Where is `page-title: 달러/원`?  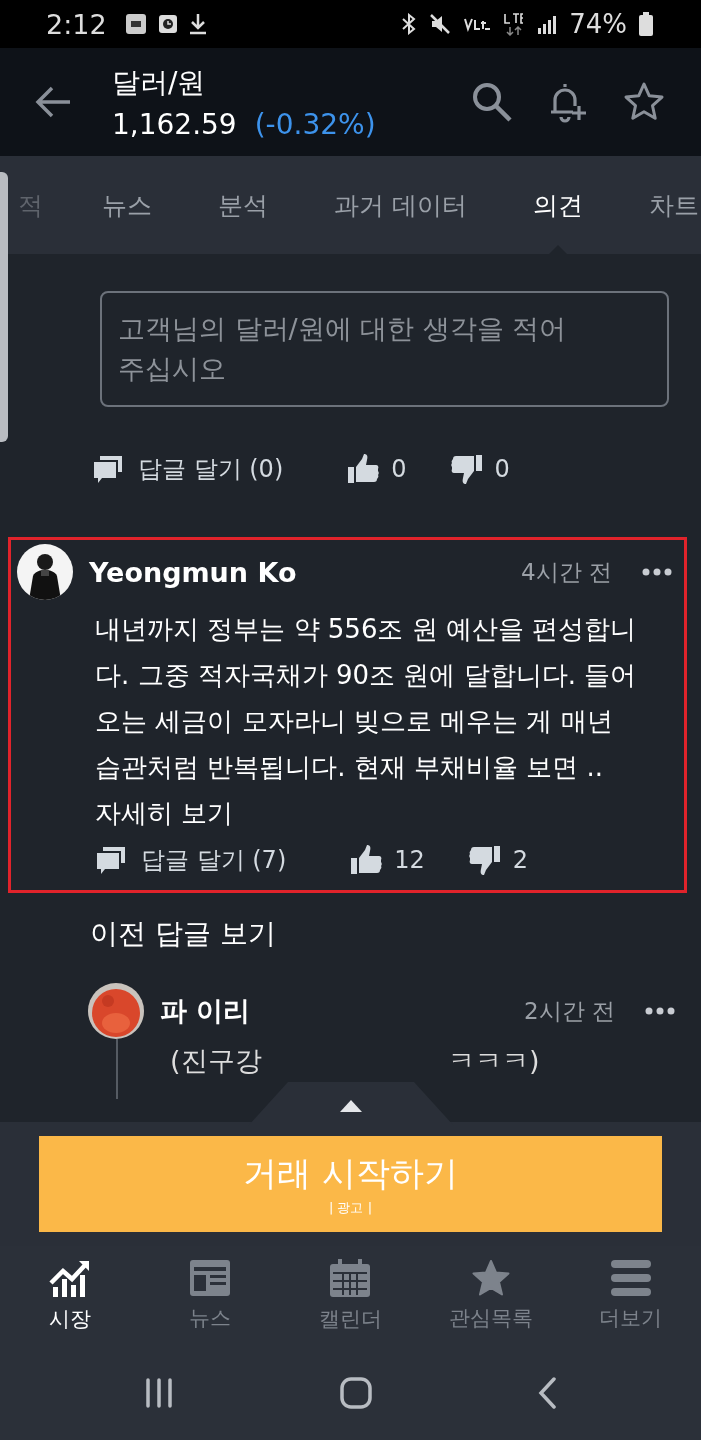
page-title: 달러/원 is located at coordinates (159, 82).